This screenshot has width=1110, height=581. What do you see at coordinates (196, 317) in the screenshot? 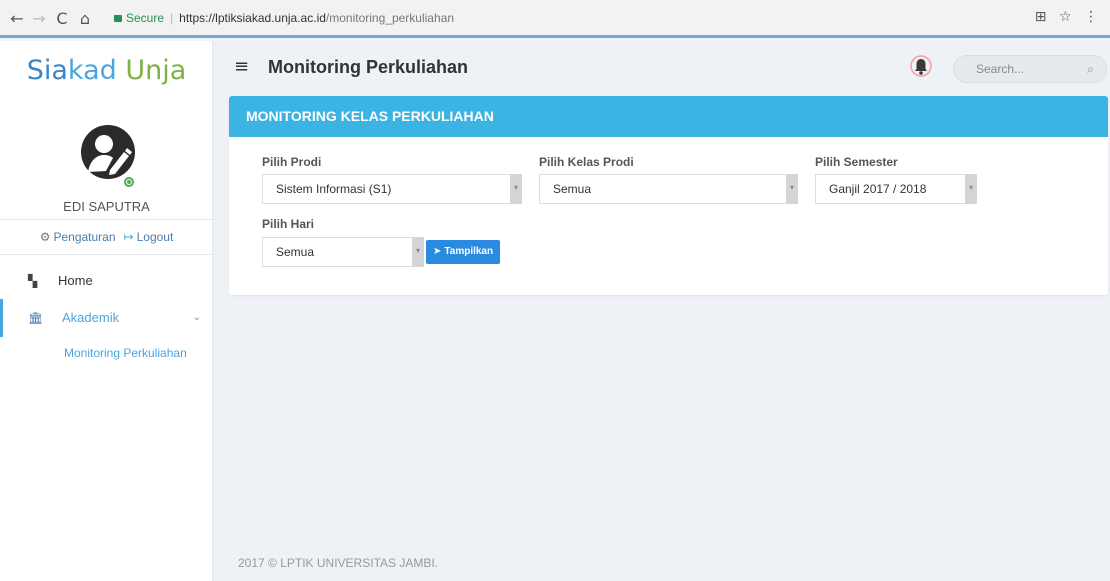
I see `chevron-down-icon: ⌄` at bounding box center [196, 317].